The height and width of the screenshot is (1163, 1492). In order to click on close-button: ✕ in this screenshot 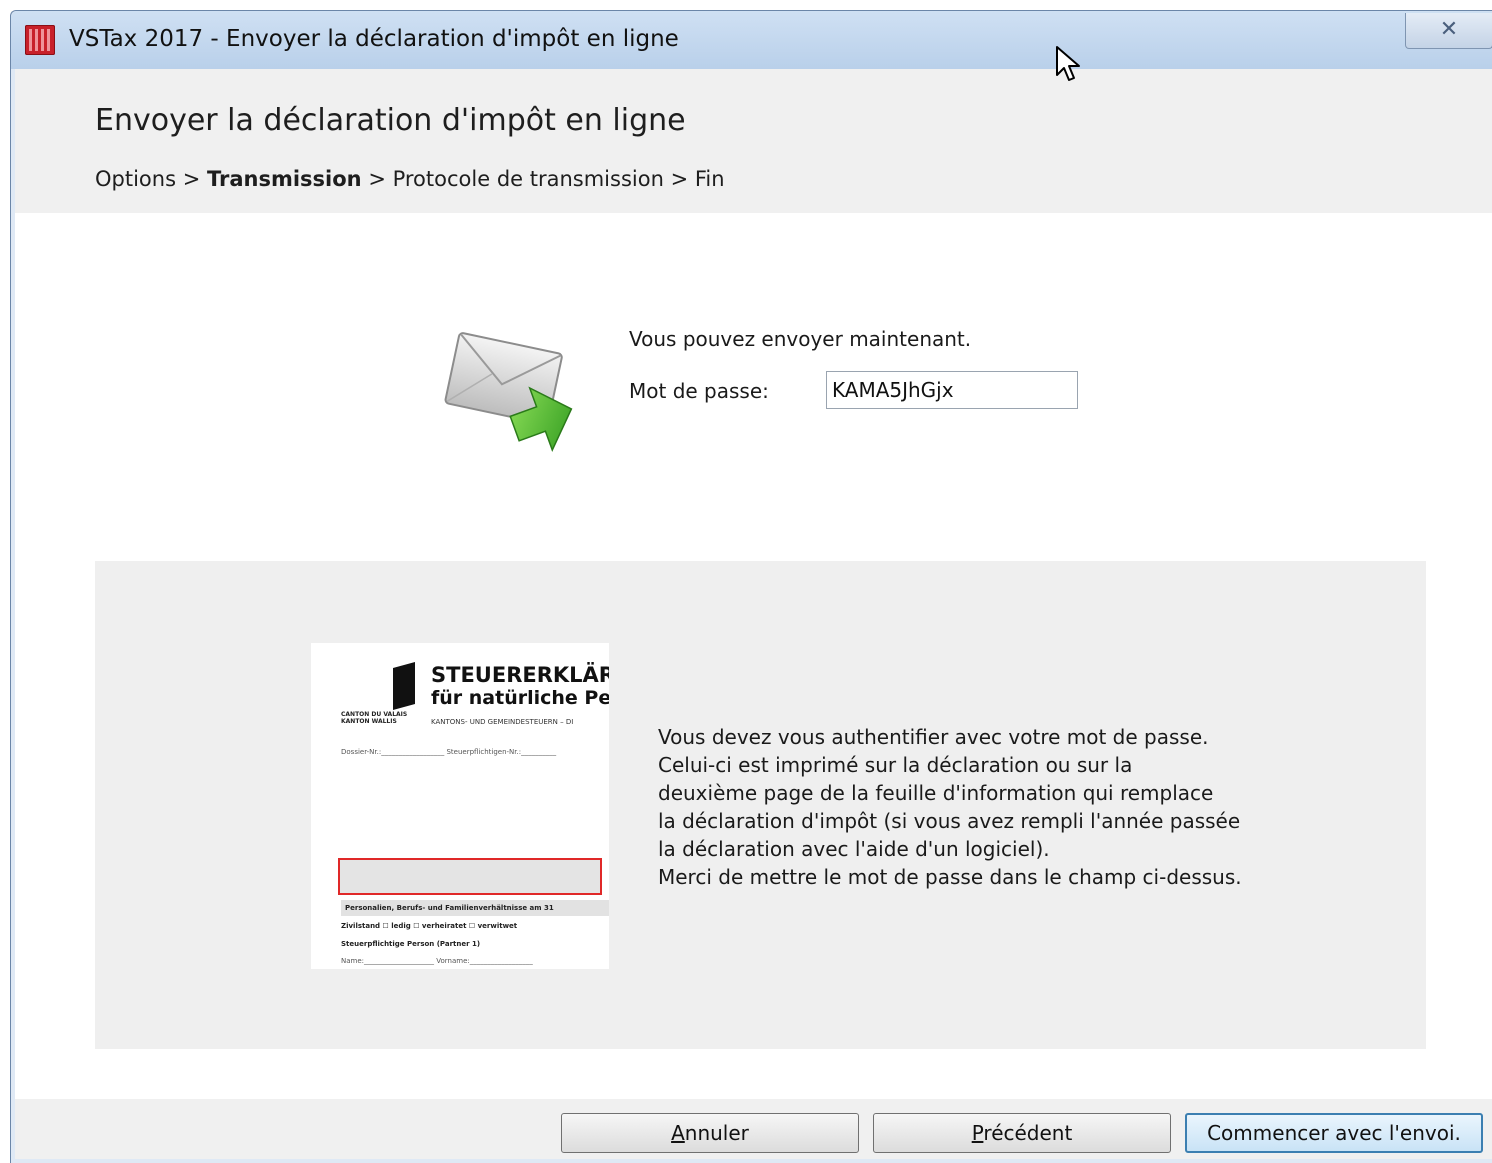, I will do `click(1448, 31)`.